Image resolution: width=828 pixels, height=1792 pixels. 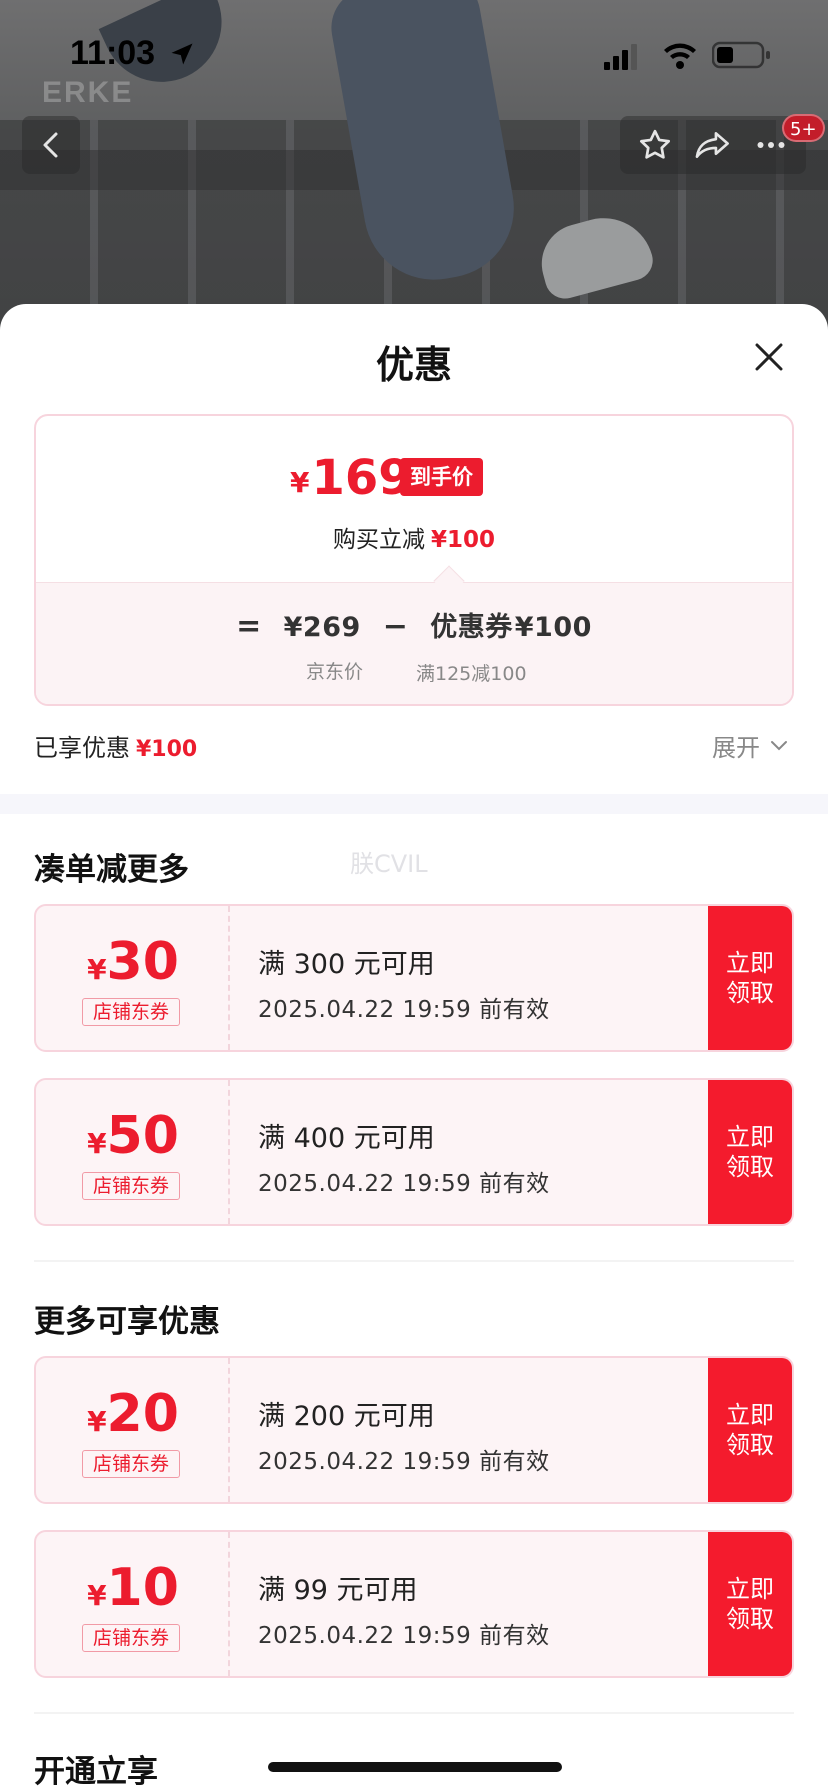 What do you see at coordinates (462, 540) in the screenshot?
I see `instant-discount-amount: ¥100` at bounding box center [462, 540].